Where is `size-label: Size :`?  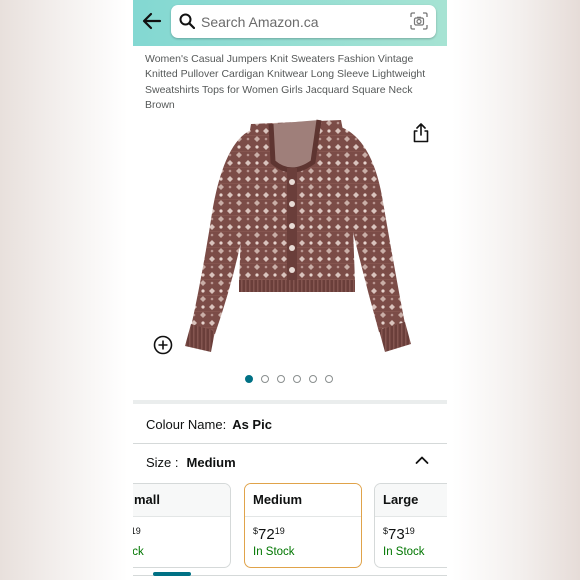
size-label: Size : is located at coordinates (162, 462).